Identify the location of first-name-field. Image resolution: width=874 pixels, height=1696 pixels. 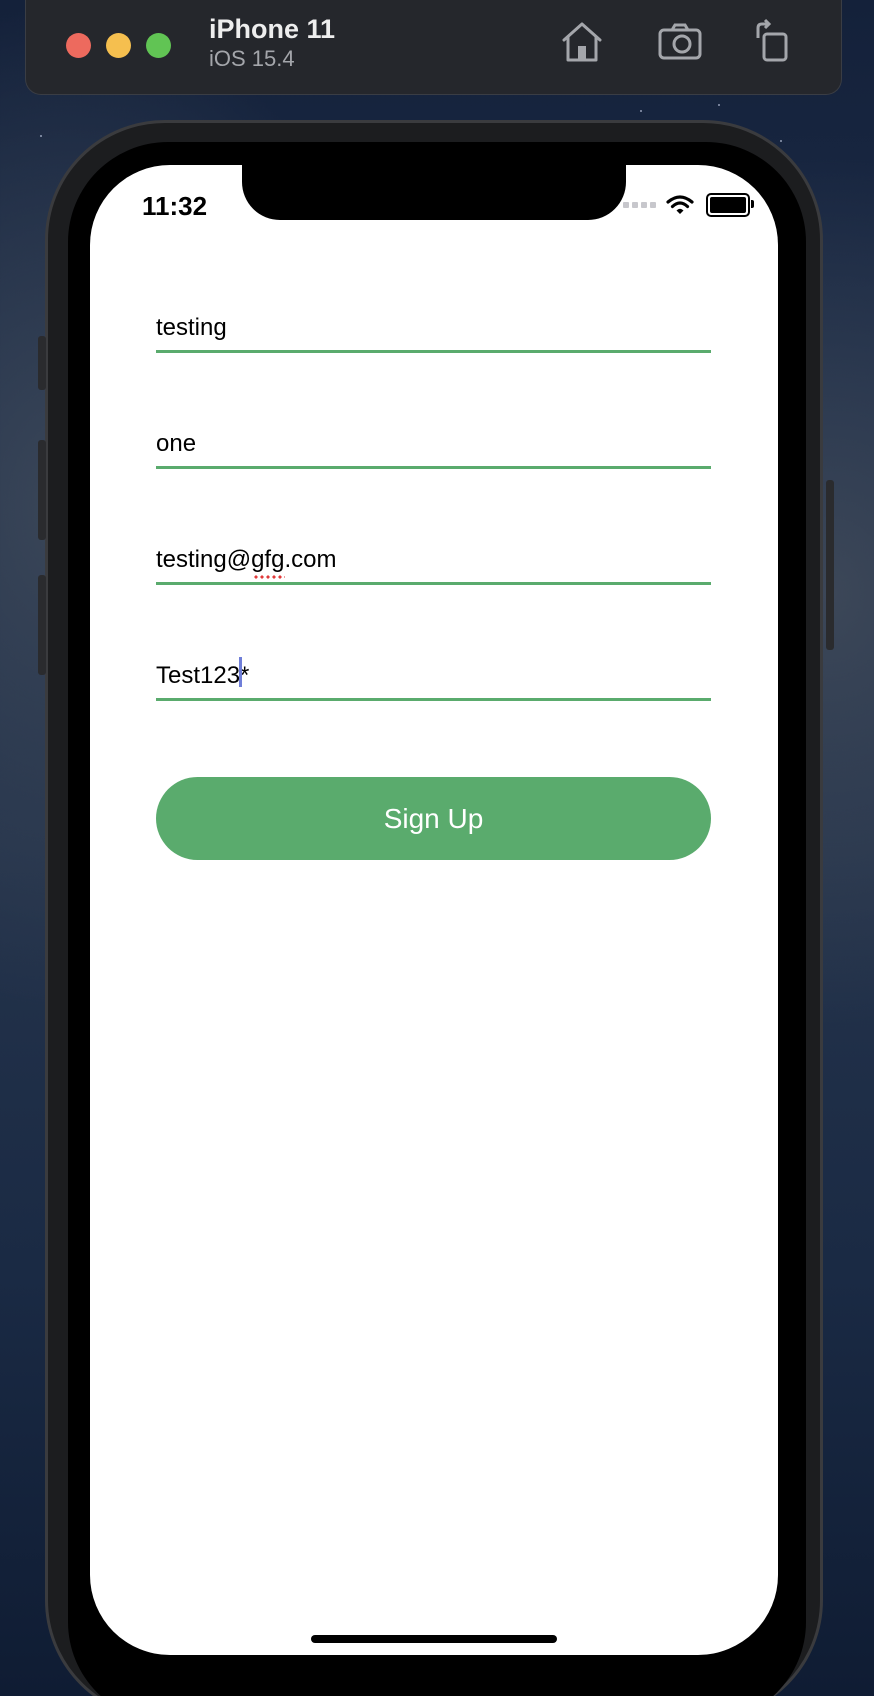
(433, 323).